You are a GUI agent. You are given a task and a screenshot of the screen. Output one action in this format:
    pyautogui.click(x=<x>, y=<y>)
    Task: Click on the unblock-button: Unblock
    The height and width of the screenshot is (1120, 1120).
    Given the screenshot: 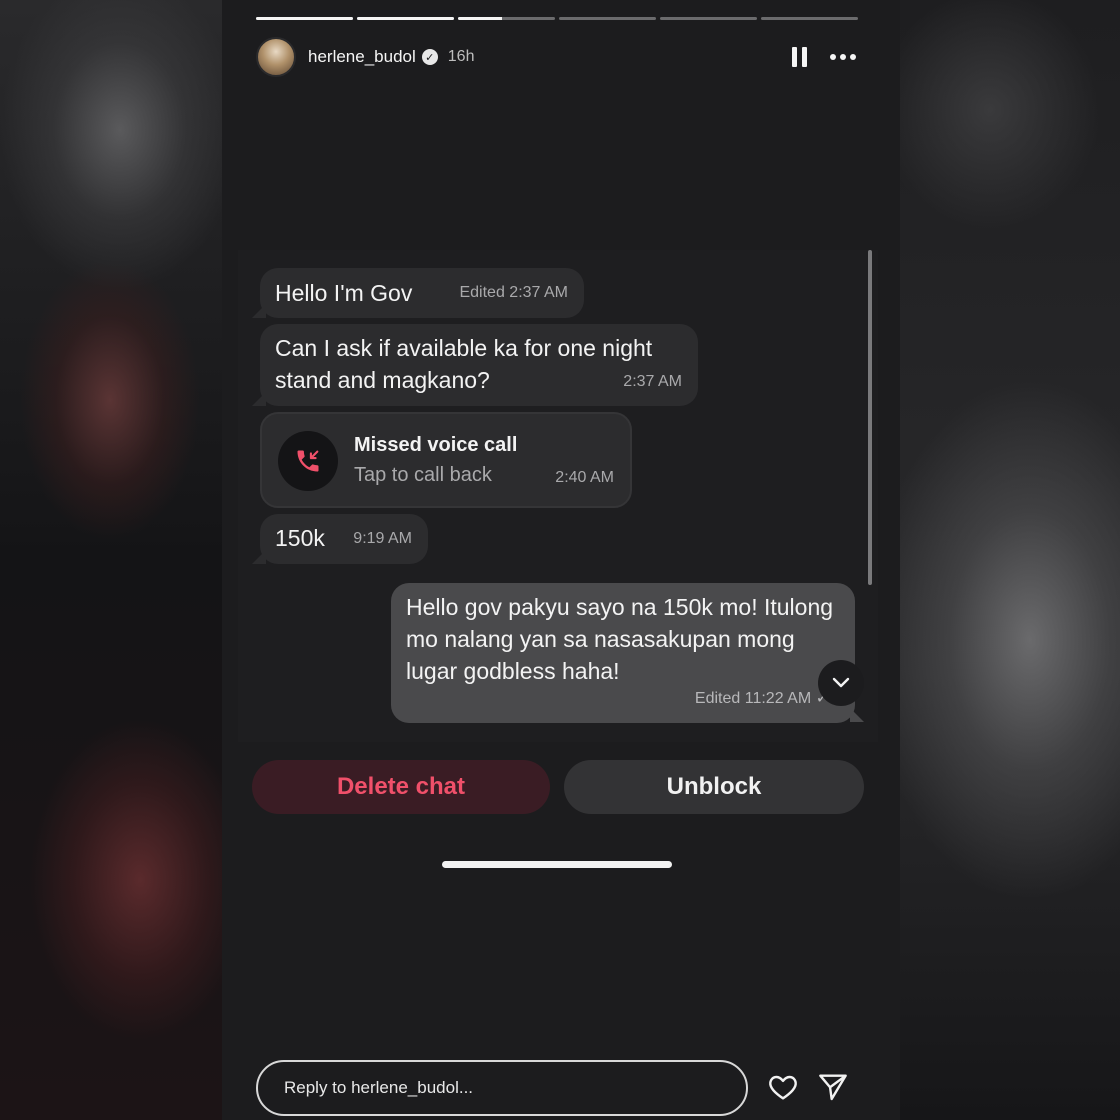 What is the action you would take?
    pyautogui.click(x=714, y=787)
    